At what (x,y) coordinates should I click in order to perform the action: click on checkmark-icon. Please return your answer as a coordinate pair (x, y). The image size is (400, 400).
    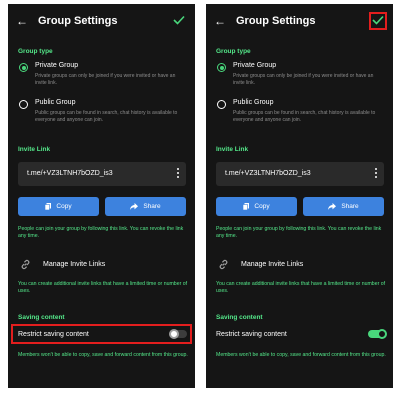
    Looking at the image, I should click on (378, 20).